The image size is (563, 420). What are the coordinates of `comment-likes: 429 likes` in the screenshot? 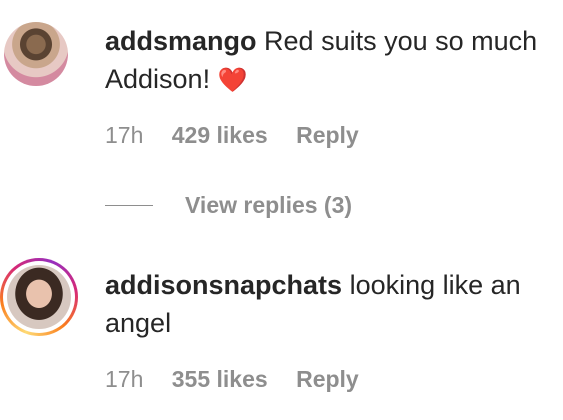 It's located at (220, 135).